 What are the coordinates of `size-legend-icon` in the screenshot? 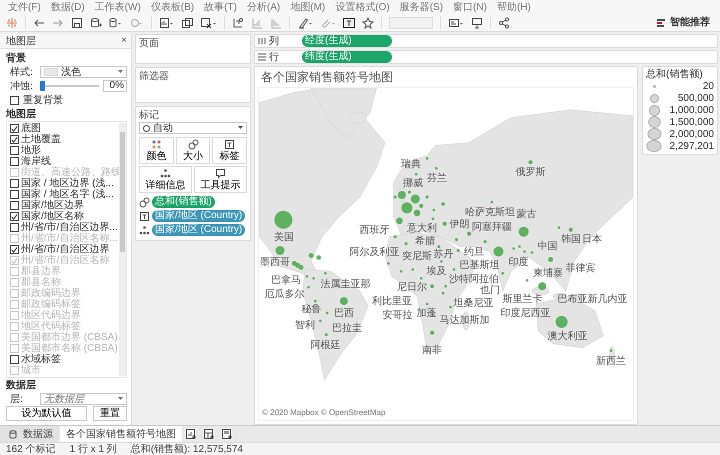 It's located at (654, 86).